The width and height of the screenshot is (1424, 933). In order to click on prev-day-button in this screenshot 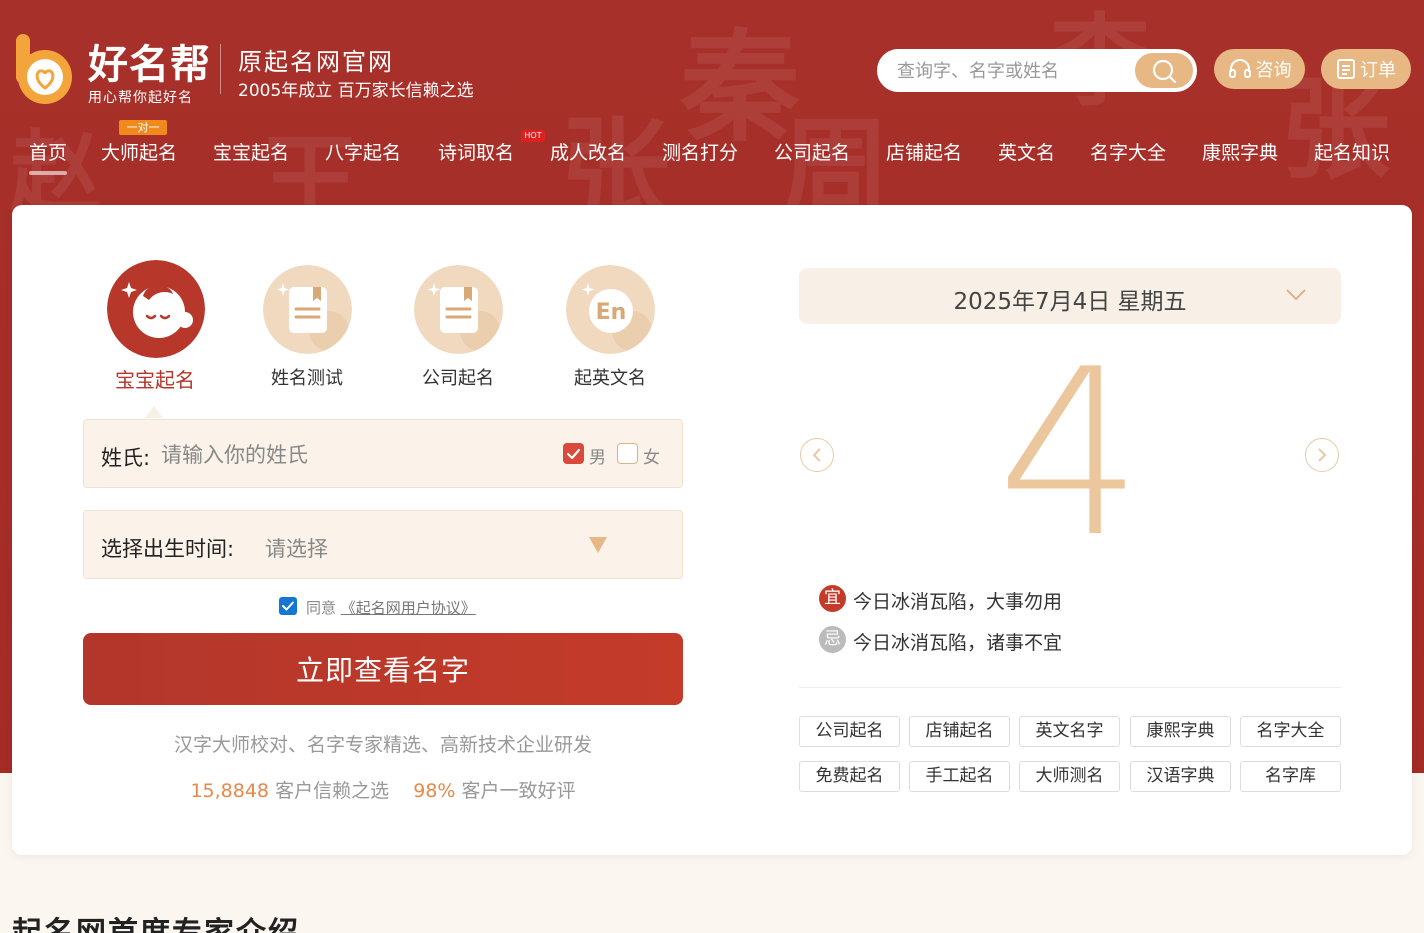, I will do `click(817, 455)`.